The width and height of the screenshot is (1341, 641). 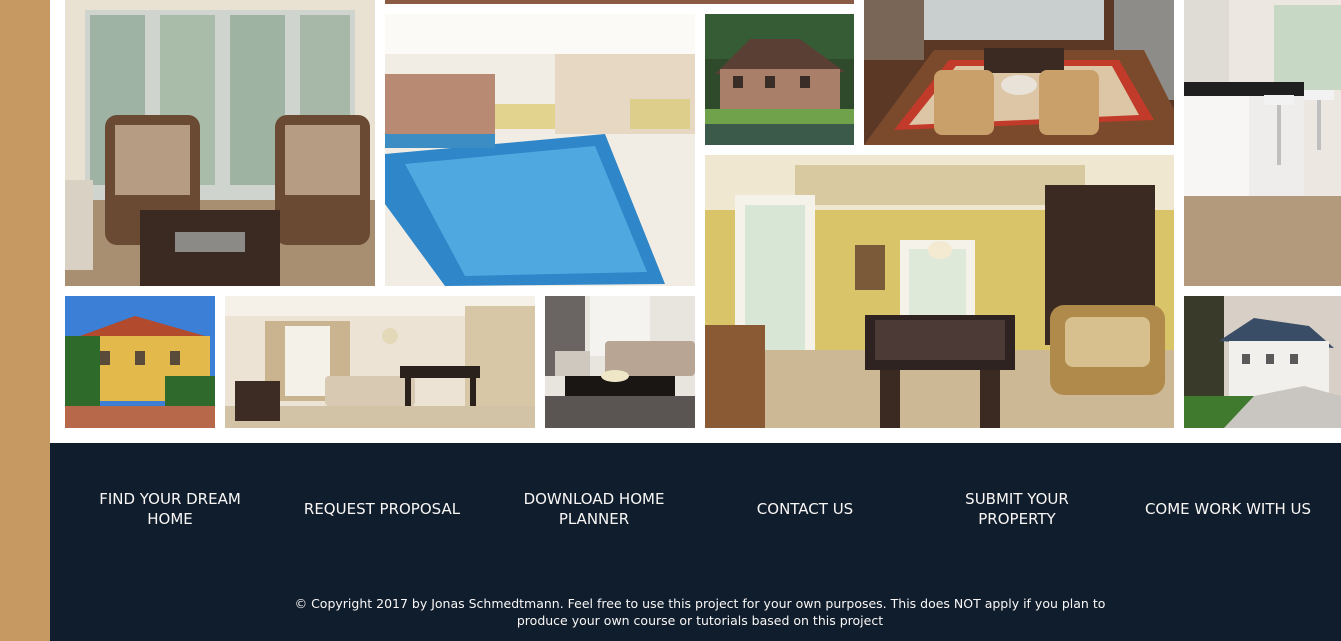 What do you see at coordinates (620, 362) in the screenshot?
I see `gallery-image-modern-lounge` at bounding box center [620, 362].